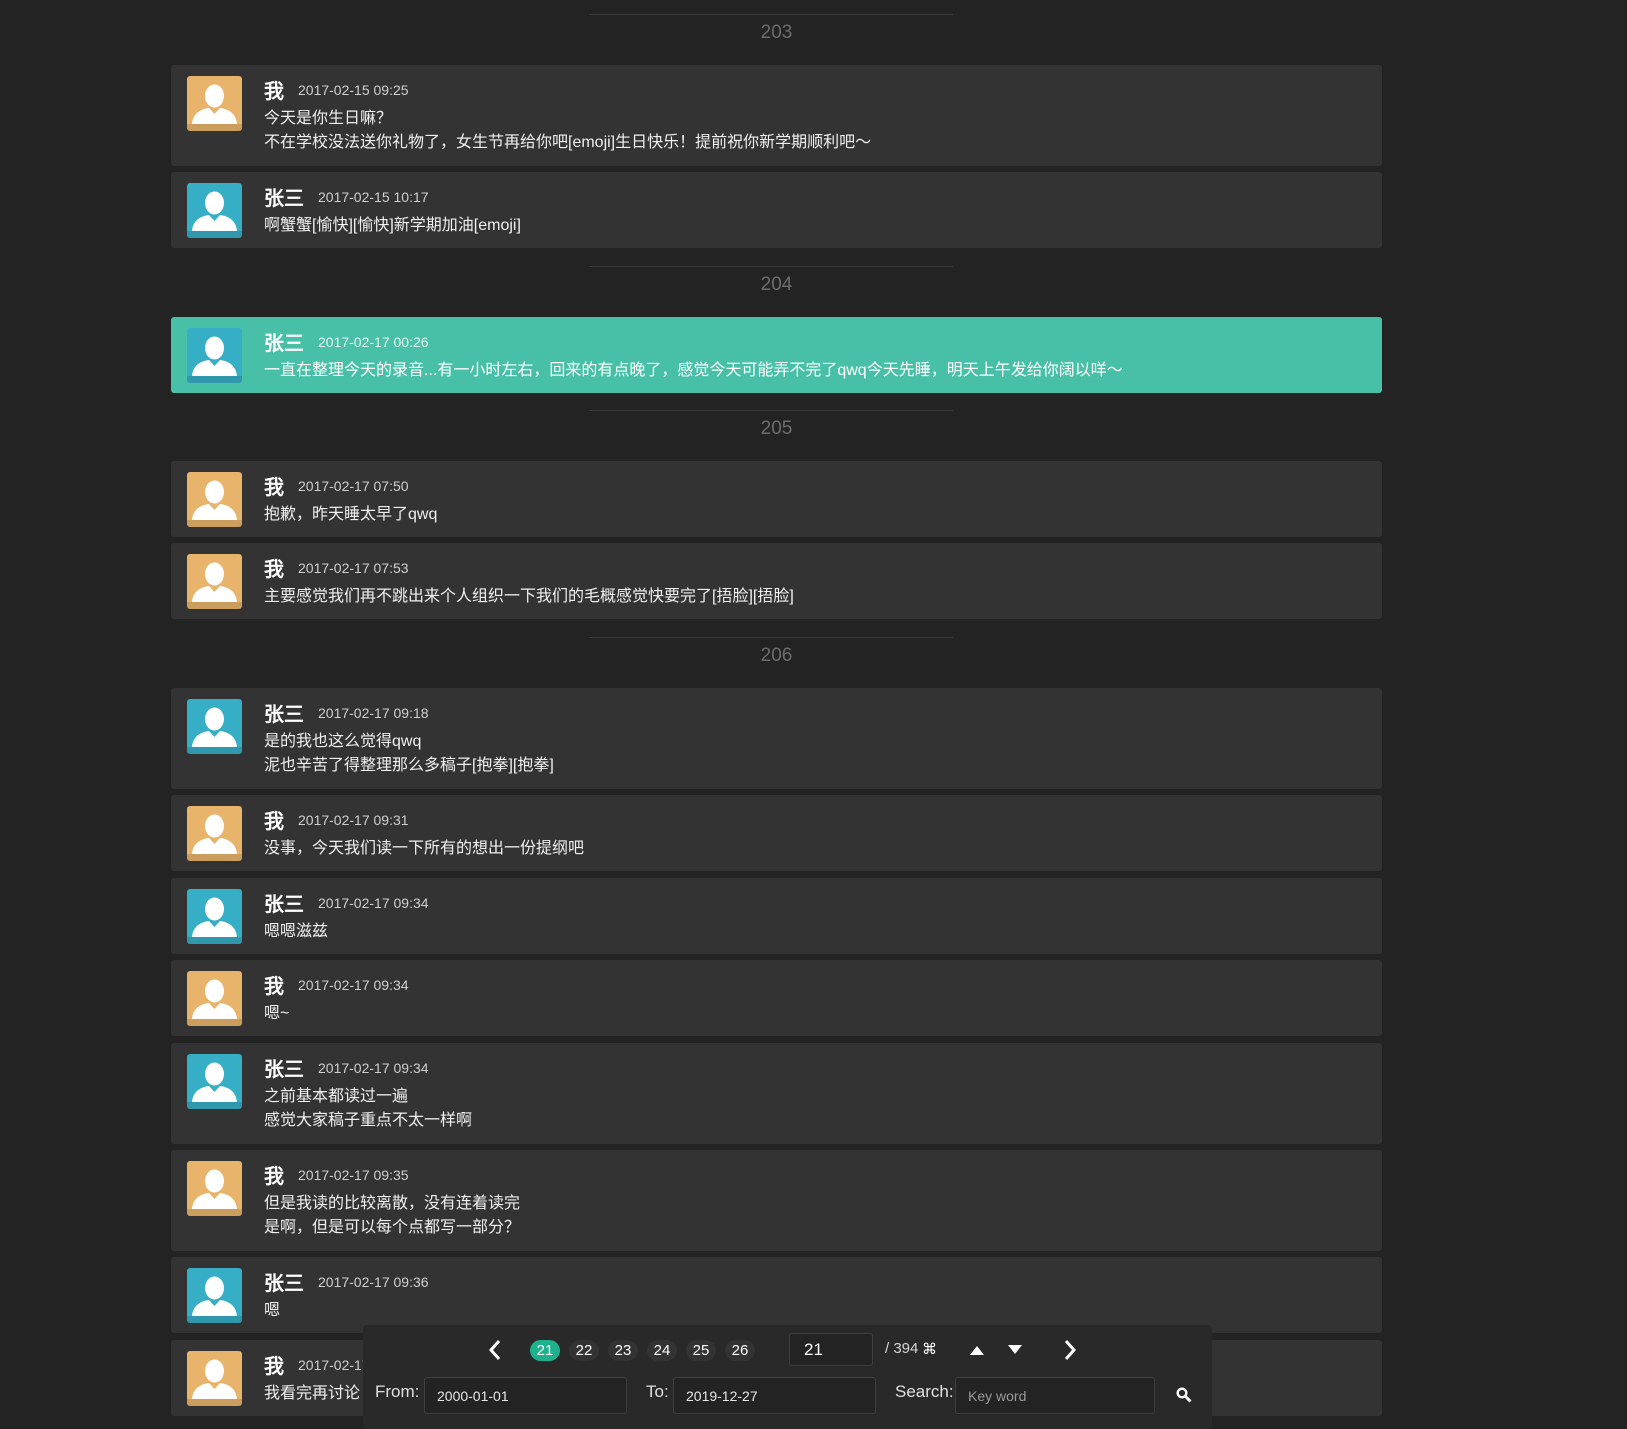 The width and height of the screenshot is (1627, 1429). I want to click on message-card: 我 2017-02-17 09:31 没事，今天我们读一下所有的想出一份提纲吧, so click(776, 833).